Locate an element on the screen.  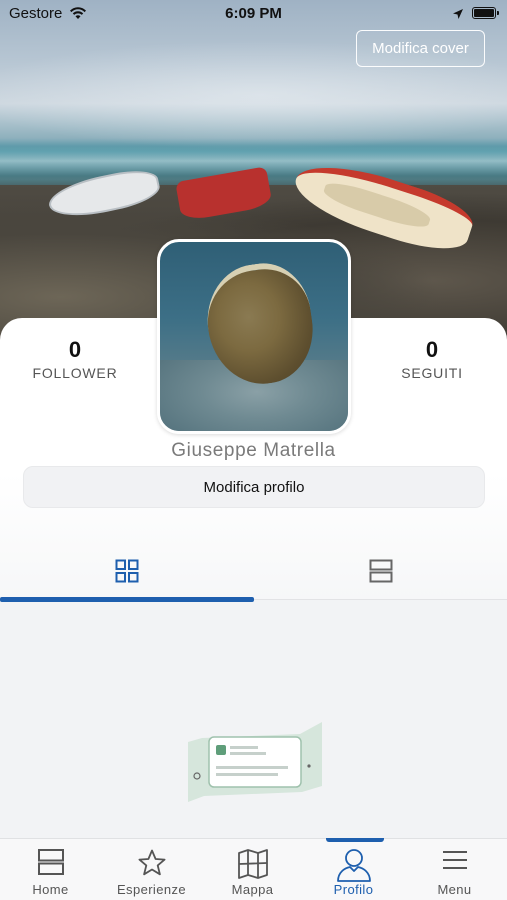
menu-icon is located at coordinates (454, 860).